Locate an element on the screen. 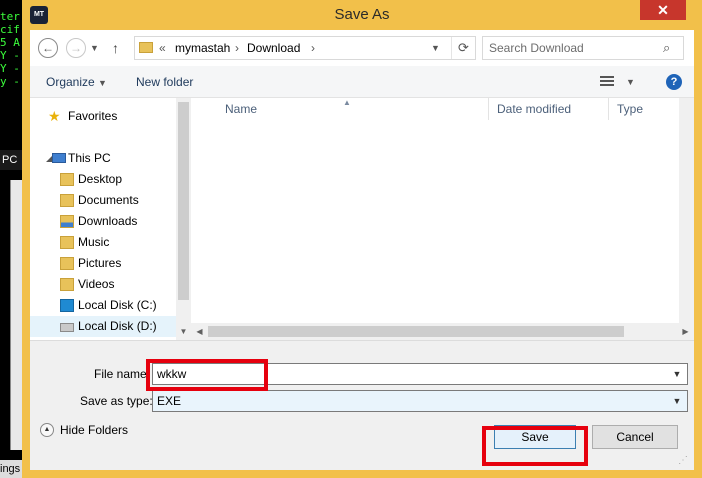 The height and width of the screenshot is (478, 702). nav-item-label: This PC is located at coordinates (89, 158).